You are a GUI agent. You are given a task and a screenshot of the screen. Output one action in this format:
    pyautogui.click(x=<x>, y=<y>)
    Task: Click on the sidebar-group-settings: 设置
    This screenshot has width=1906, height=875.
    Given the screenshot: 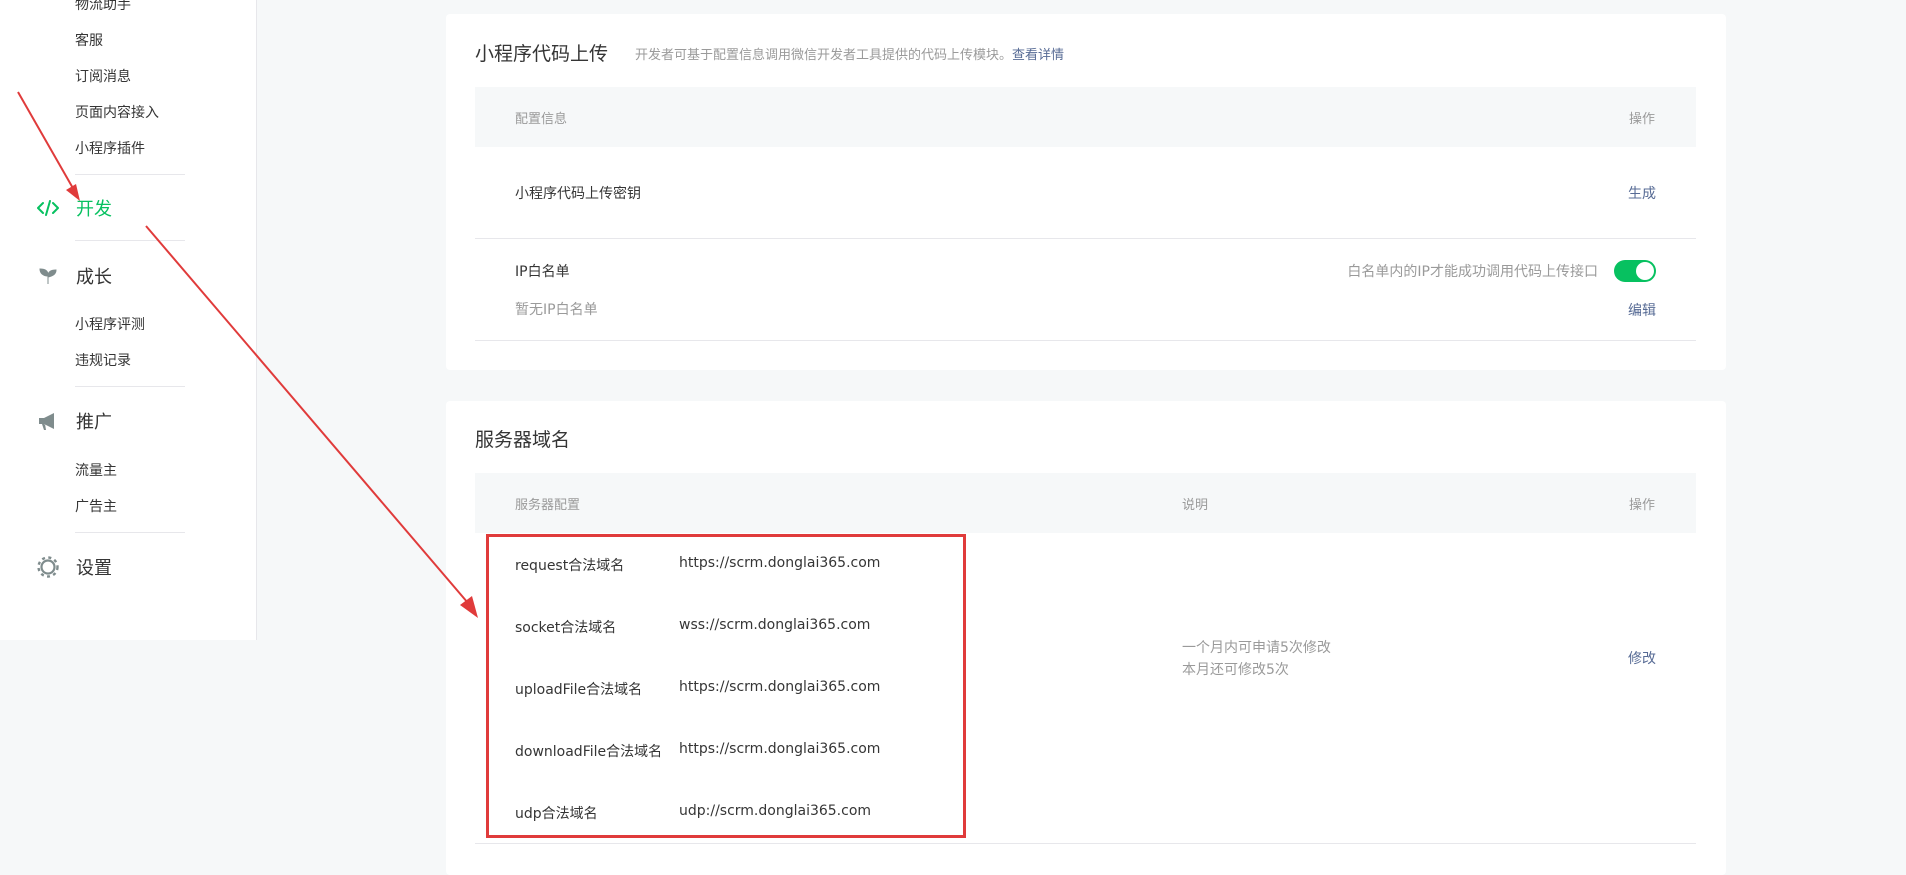 What is the action you would take?
    pyautogui.click(x=74, y=567)
    